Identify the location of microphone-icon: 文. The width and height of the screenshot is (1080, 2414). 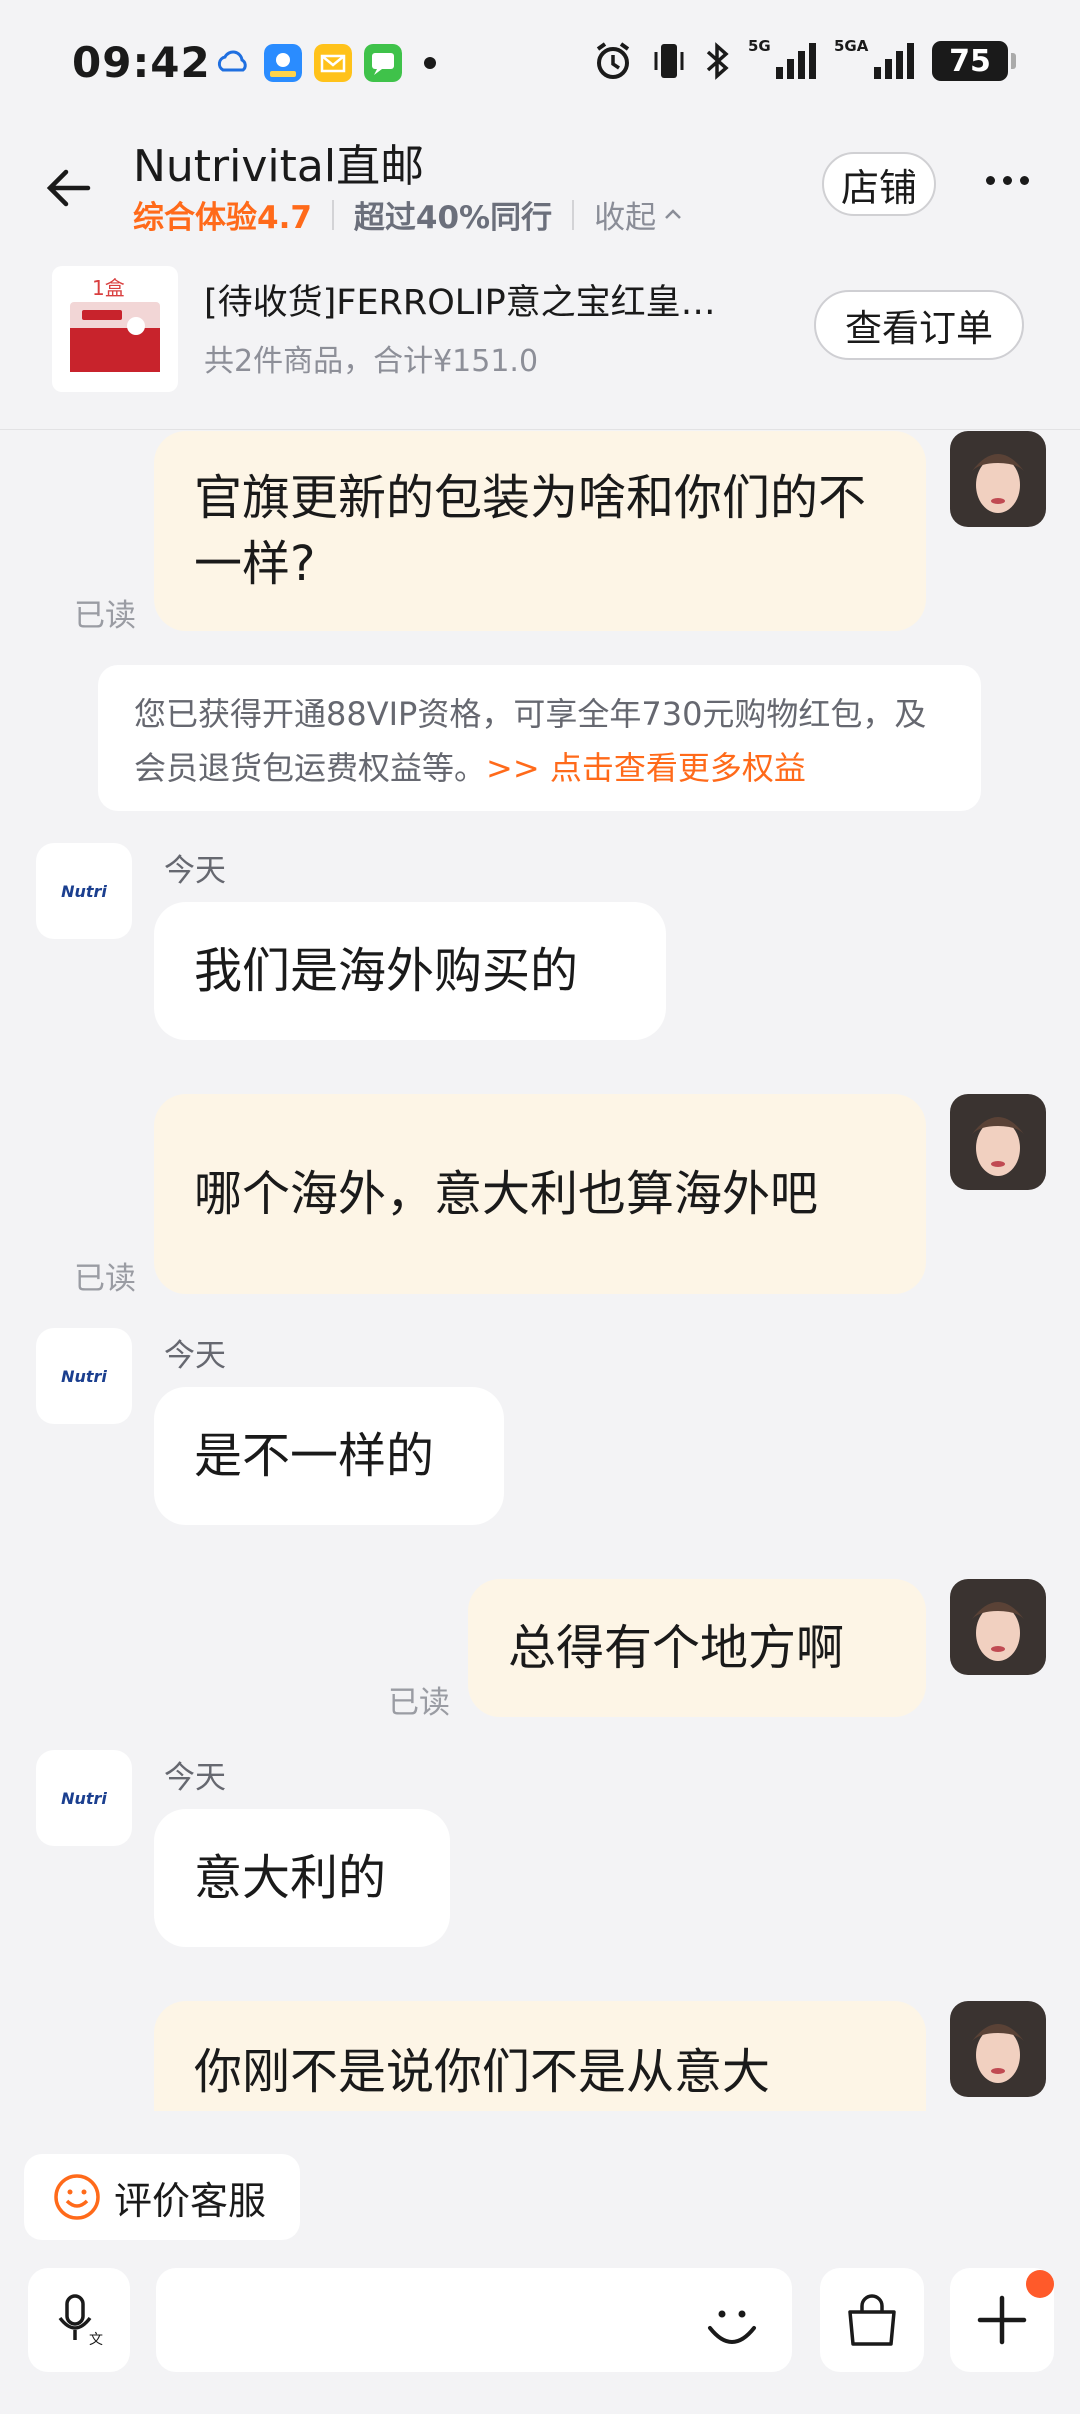
(80, 2321).